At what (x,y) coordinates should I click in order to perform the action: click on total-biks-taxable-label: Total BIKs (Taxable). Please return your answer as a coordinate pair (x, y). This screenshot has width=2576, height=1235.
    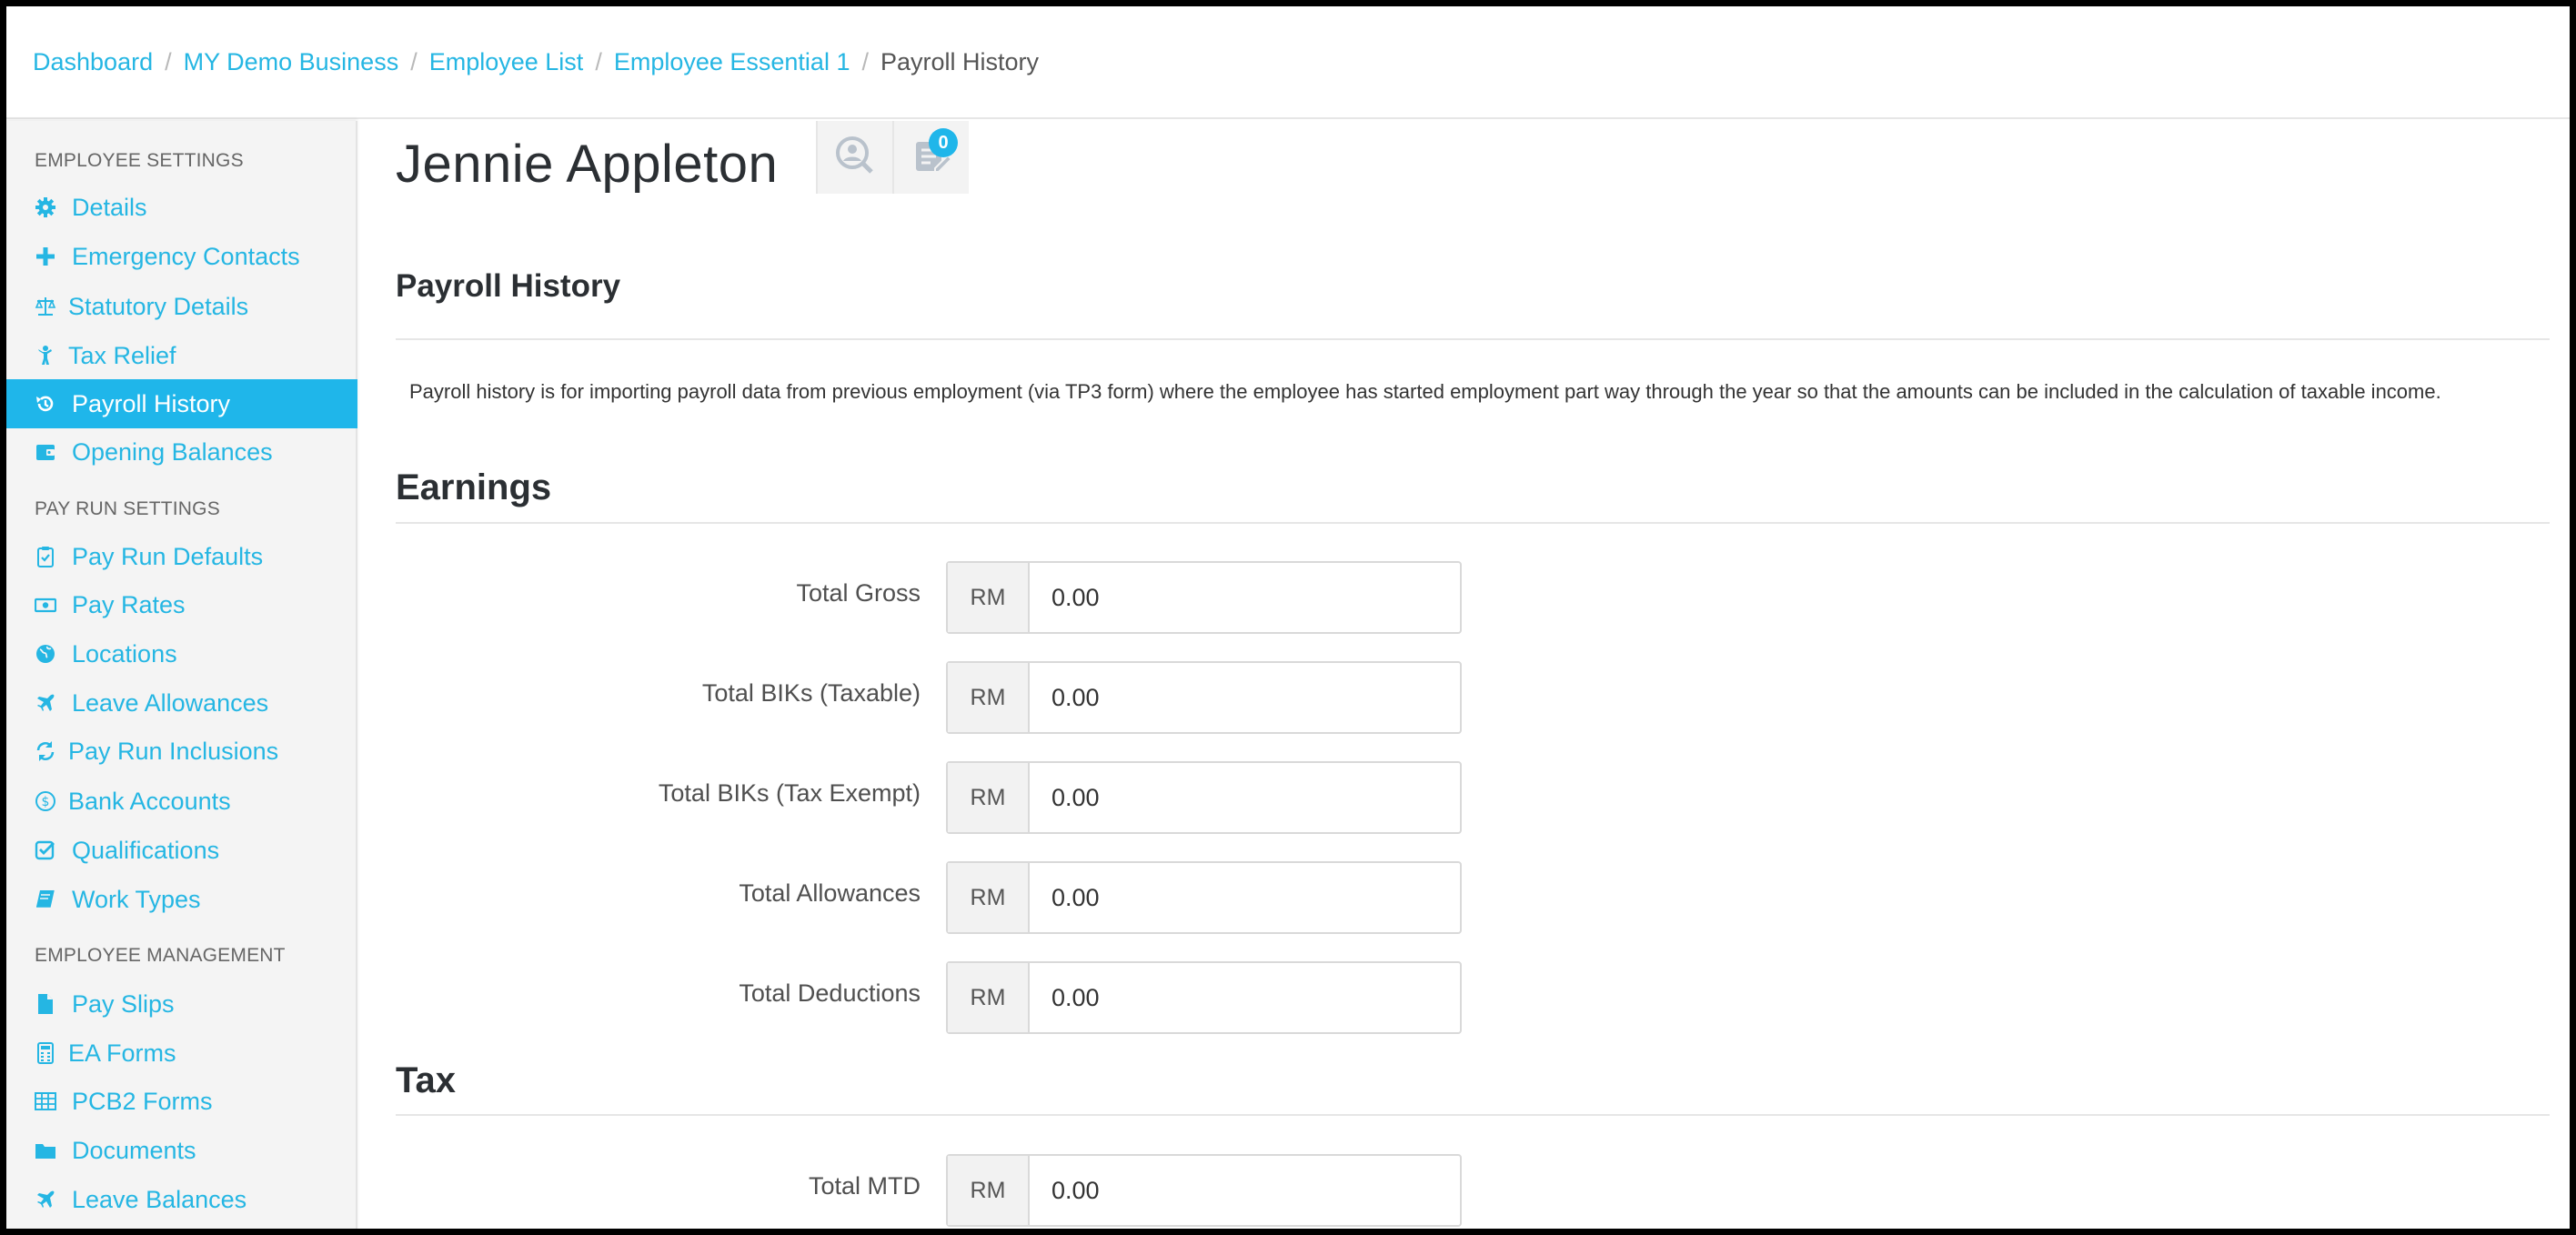
    Looking at the image, I should click on (811, 693).